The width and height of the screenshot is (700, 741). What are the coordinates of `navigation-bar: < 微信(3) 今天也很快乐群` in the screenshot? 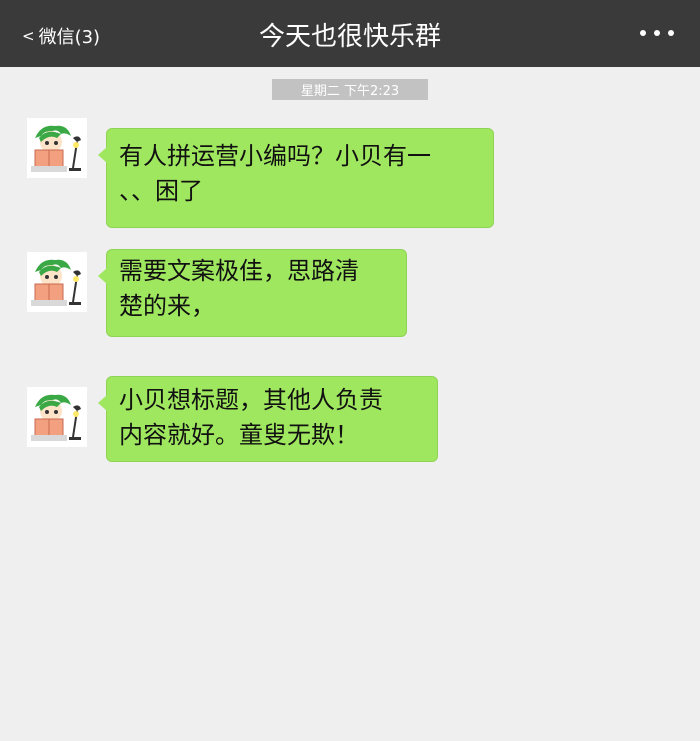 It's located at (350, 33).